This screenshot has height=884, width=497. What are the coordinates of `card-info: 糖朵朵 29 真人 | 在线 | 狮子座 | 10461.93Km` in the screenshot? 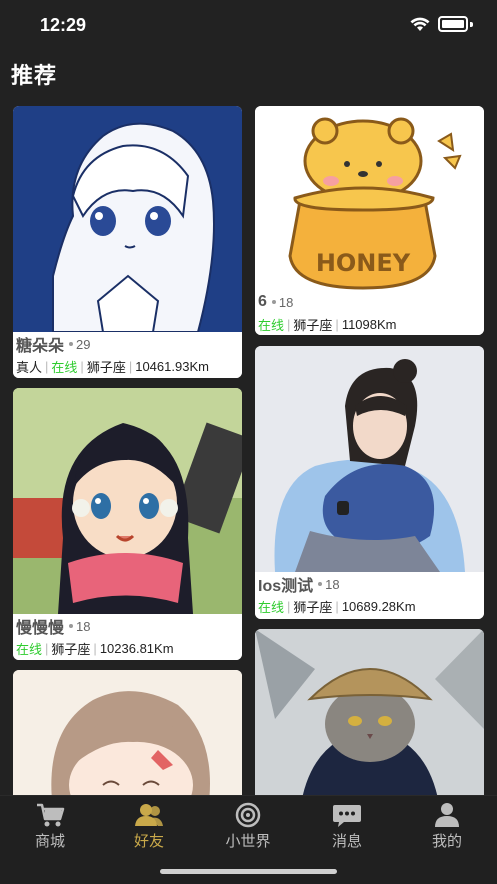 It's located at (127, 355).